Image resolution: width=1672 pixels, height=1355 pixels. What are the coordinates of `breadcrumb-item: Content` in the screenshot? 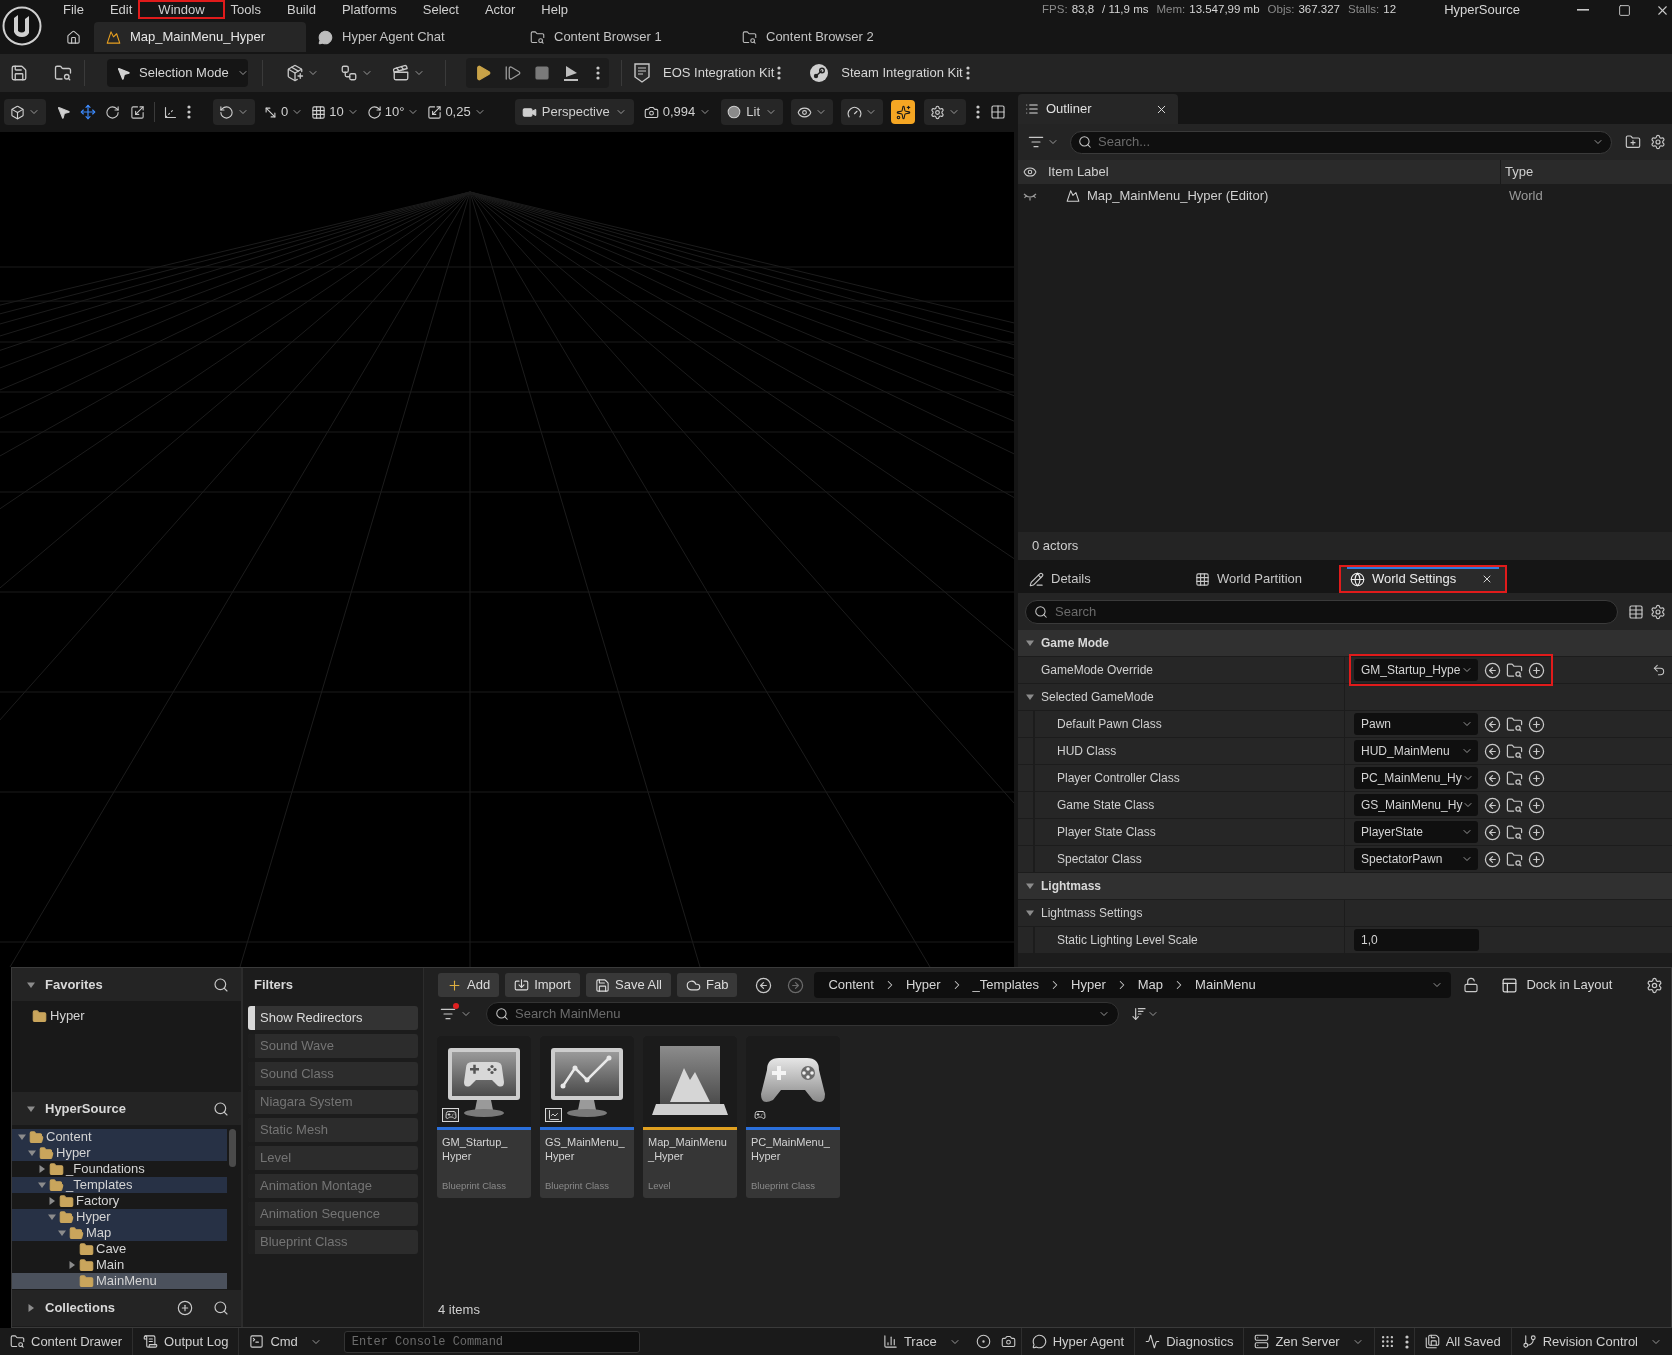 It's located at (851, 985).